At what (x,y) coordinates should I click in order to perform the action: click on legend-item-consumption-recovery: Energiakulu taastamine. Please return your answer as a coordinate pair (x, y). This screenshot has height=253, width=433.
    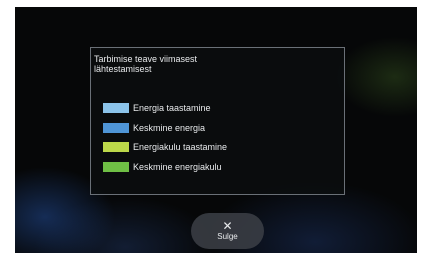
    Looking at the image, I should click on (165, 147).